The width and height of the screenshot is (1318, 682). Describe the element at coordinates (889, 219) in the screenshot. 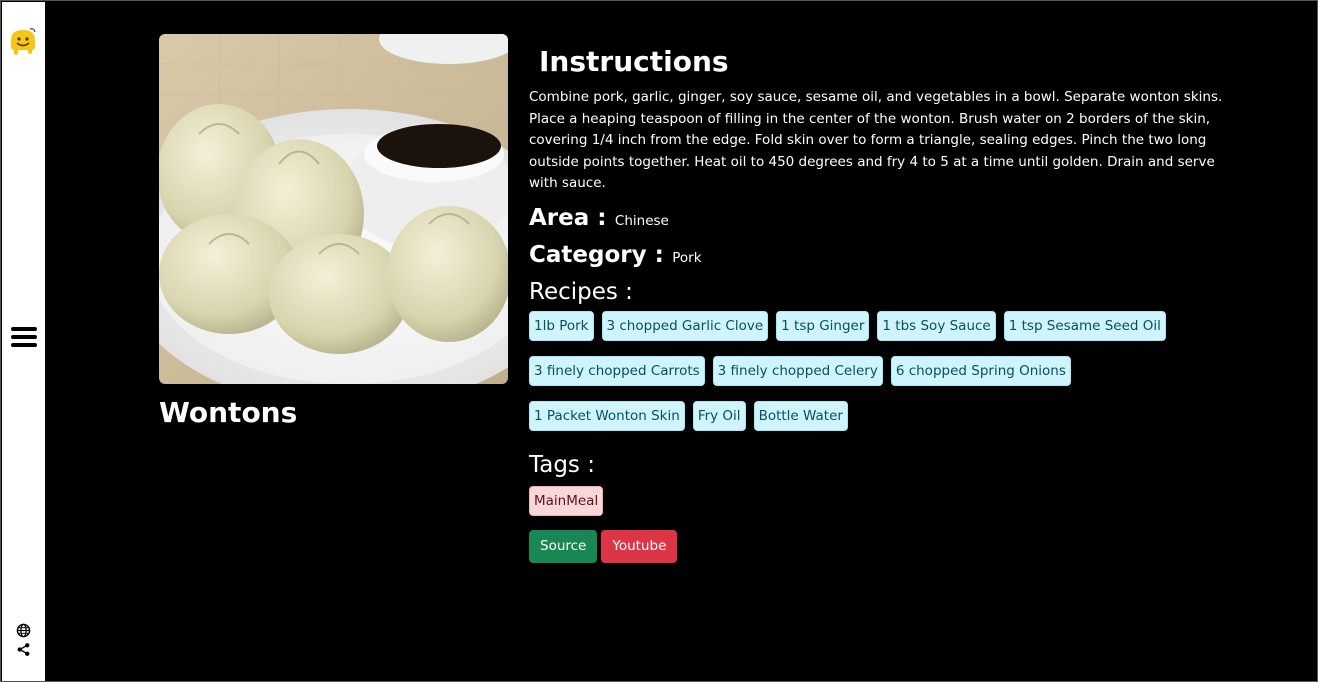

I see `area-row: Area : Chinese` at that location.